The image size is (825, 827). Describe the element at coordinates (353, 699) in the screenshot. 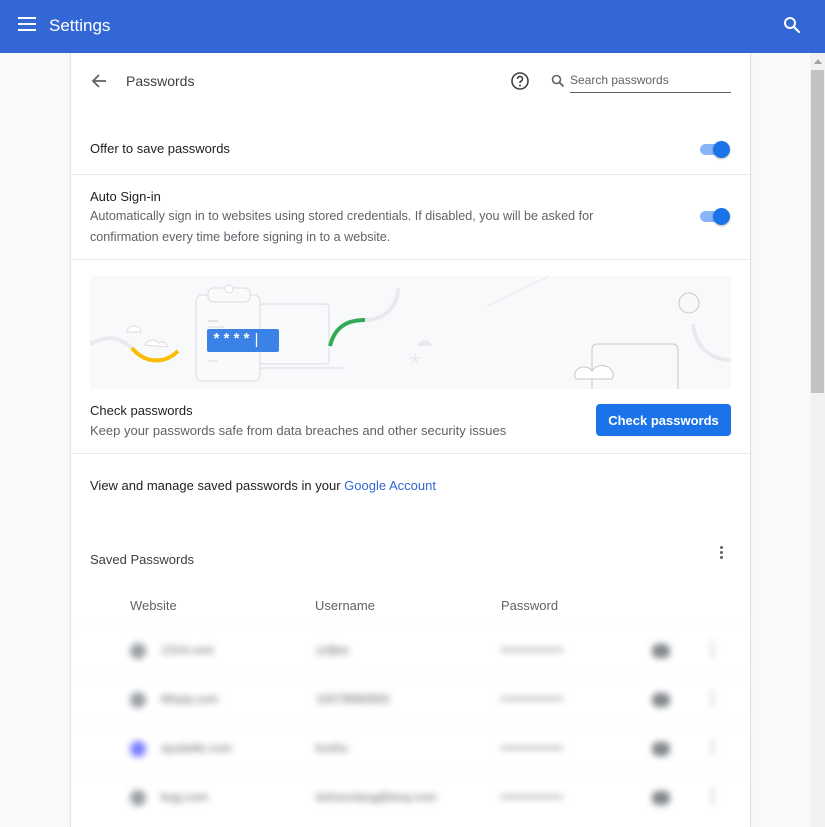

I see `username: 15578680893` at that location.